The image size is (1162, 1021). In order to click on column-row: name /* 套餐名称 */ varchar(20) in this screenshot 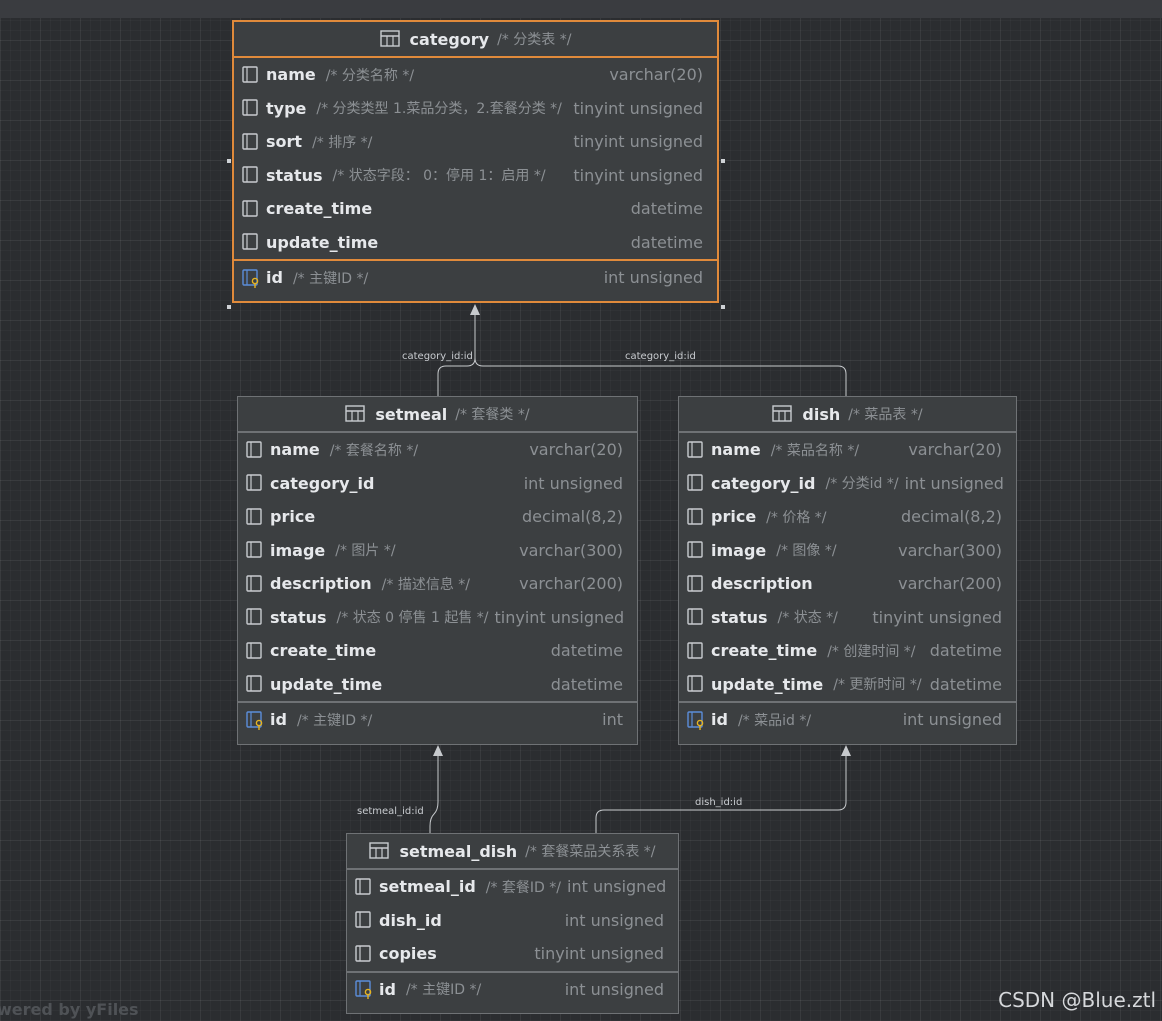, I will do `click(437, 450)`.